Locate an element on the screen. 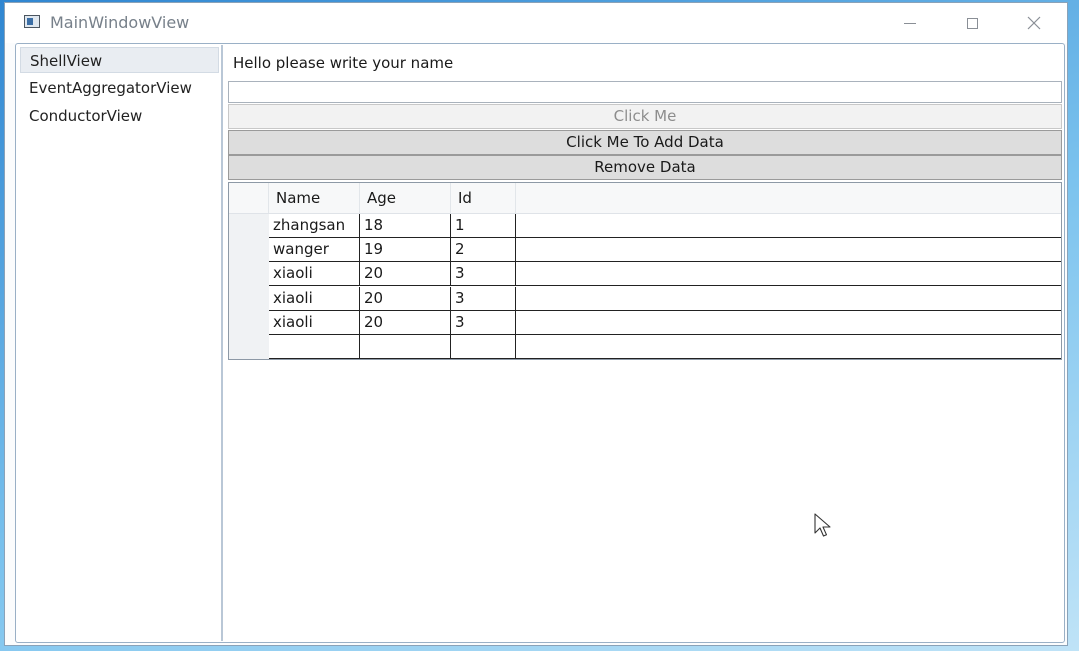 The height and width of the screenshot is (651, 1079). cell-id: 1 is located at coordinates (483, 225).